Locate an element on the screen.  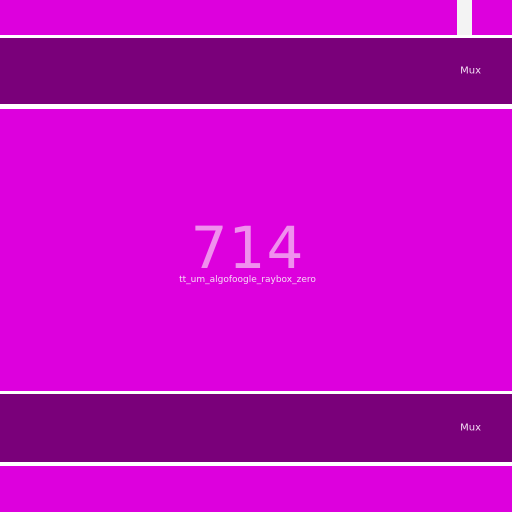
bottom-strip is located at coordinates (256, 489).